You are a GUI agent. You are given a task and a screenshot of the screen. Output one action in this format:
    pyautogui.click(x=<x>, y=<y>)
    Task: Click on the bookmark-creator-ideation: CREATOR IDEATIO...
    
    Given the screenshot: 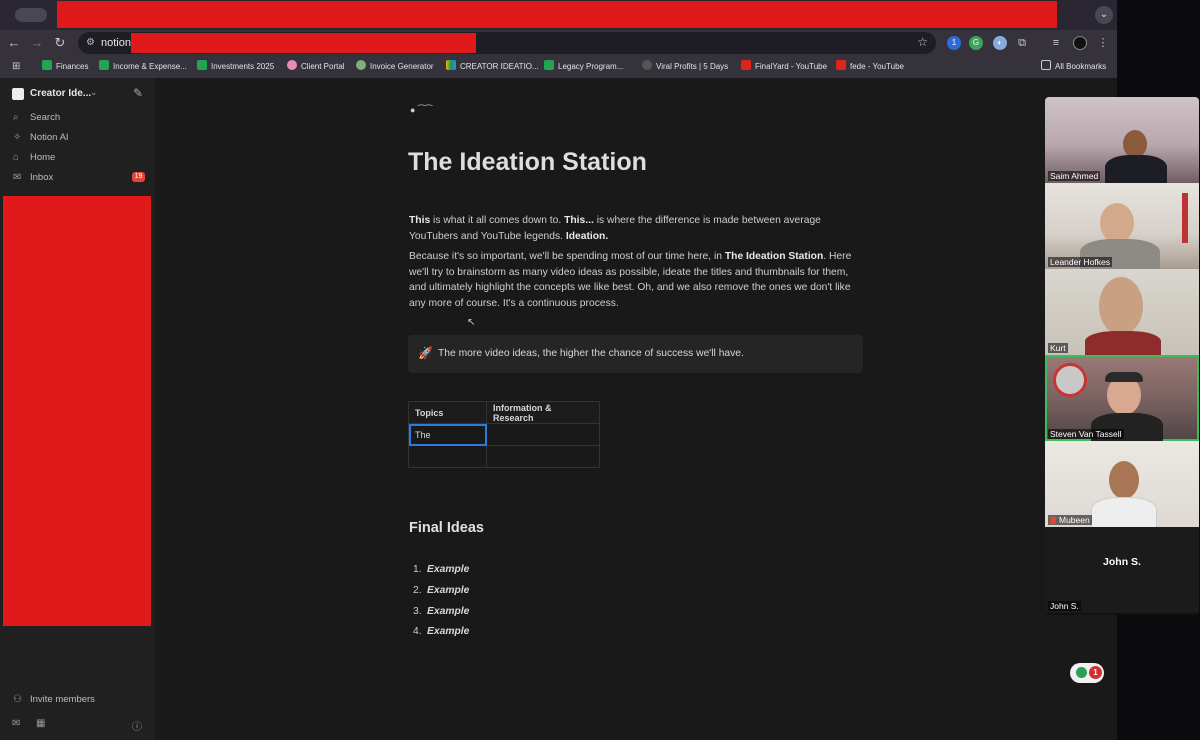 What is the action you would take?
    pyautogui.click(x=492, y=67)
    